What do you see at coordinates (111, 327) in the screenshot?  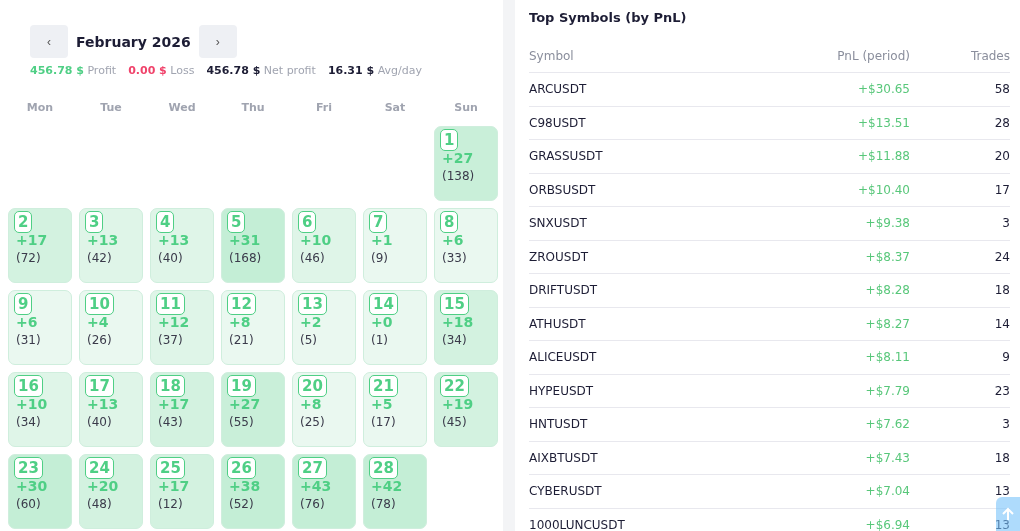 I see `day-cell: 10 +4 (26)` at bounding box center [111, 327].